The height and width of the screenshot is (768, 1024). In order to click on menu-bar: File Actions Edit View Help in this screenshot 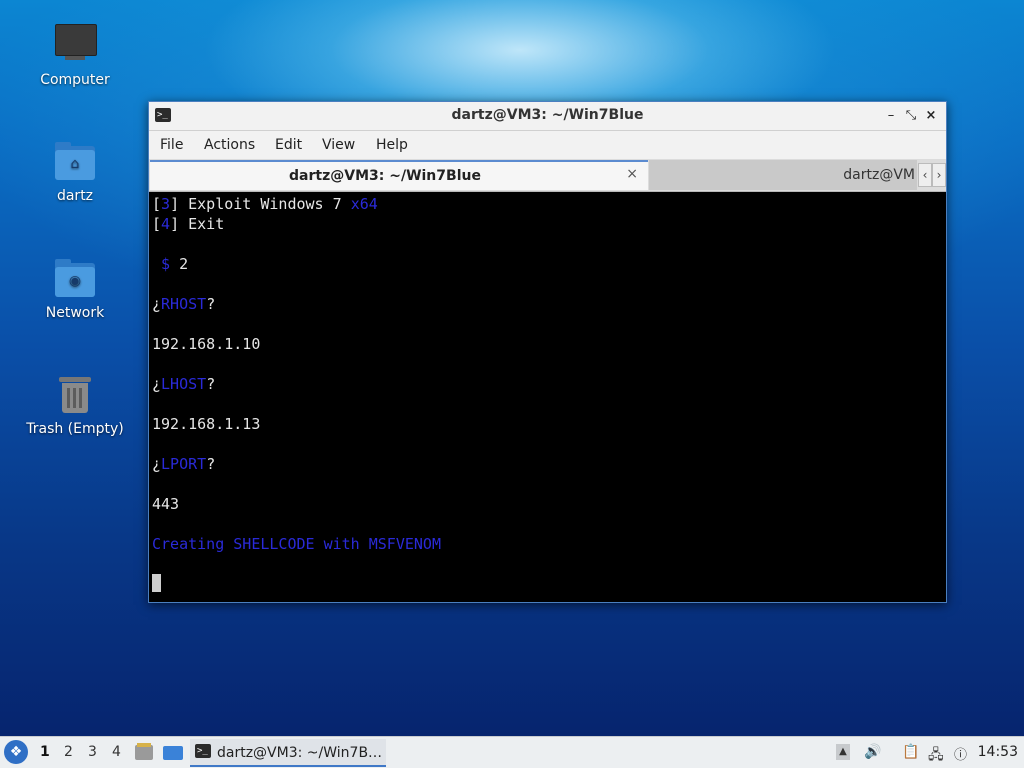, I will do `click(547, 145)`.